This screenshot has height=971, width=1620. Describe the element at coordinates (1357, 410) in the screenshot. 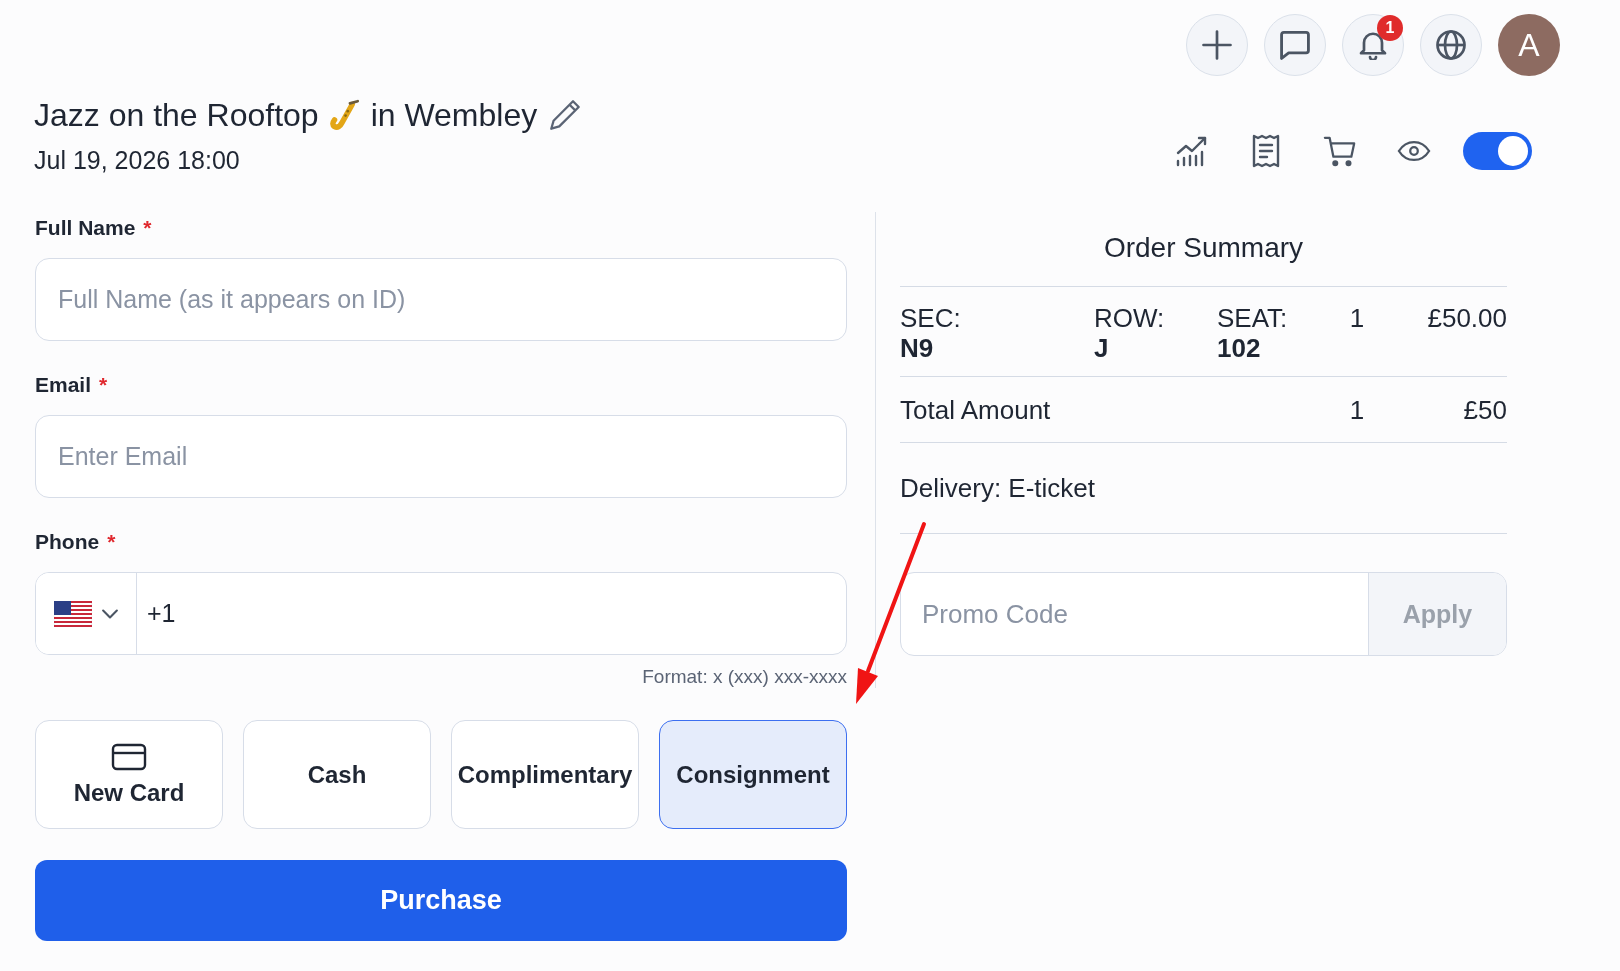

I see `total-quantity: 1` at that location.